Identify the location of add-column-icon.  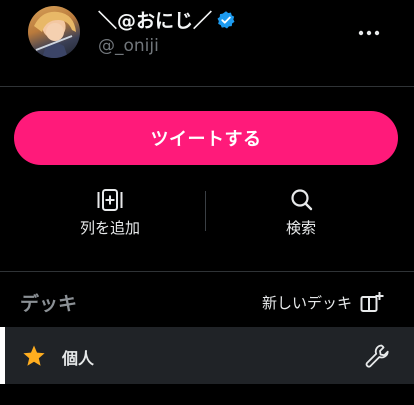
(110, 200).